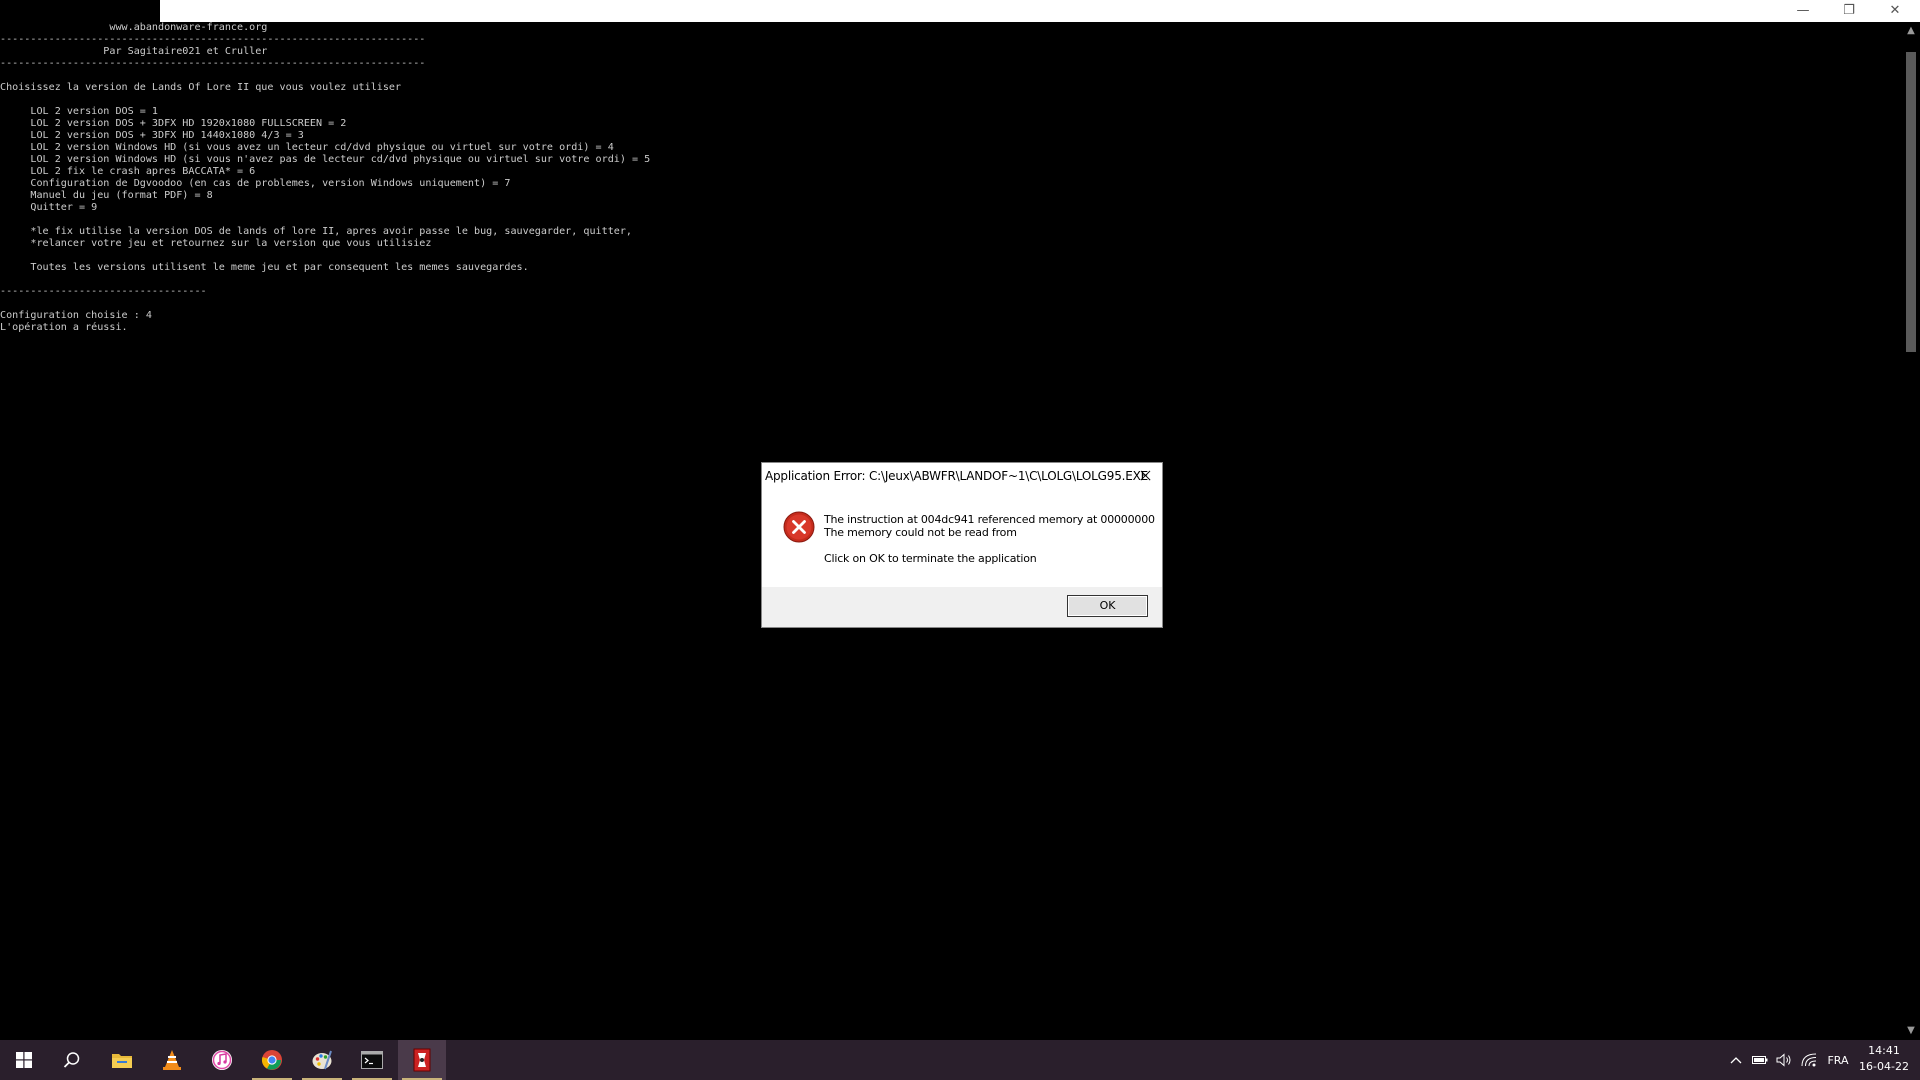 The height and width of the screenshot is (1080, 1920). I want to click on vlc-button, so click(172, 1060).